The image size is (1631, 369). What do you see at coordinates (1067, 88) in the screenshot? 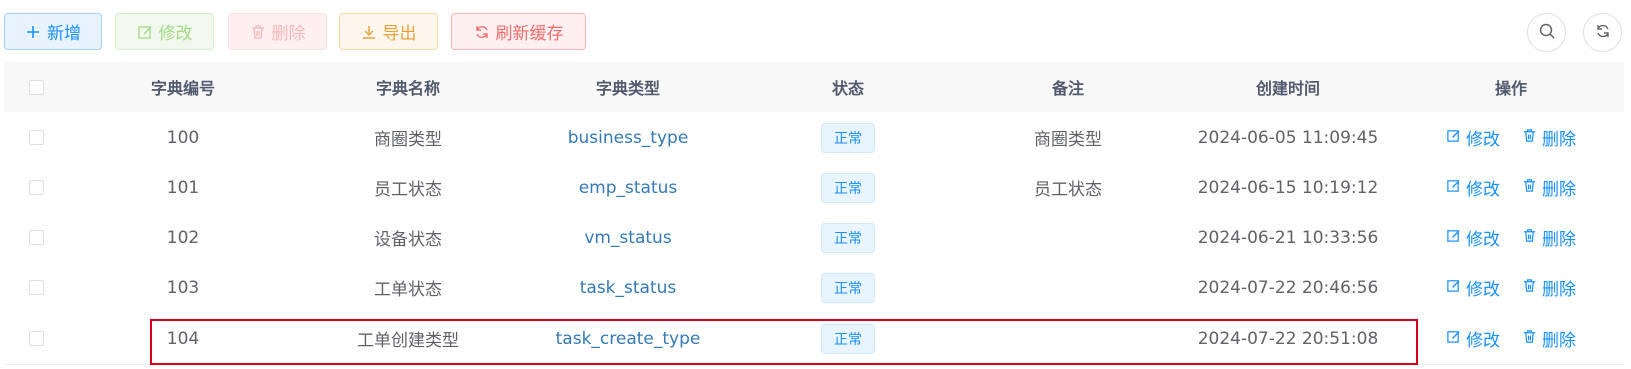
I see `header-remark: 备注` at bounding box center [1067, 88].